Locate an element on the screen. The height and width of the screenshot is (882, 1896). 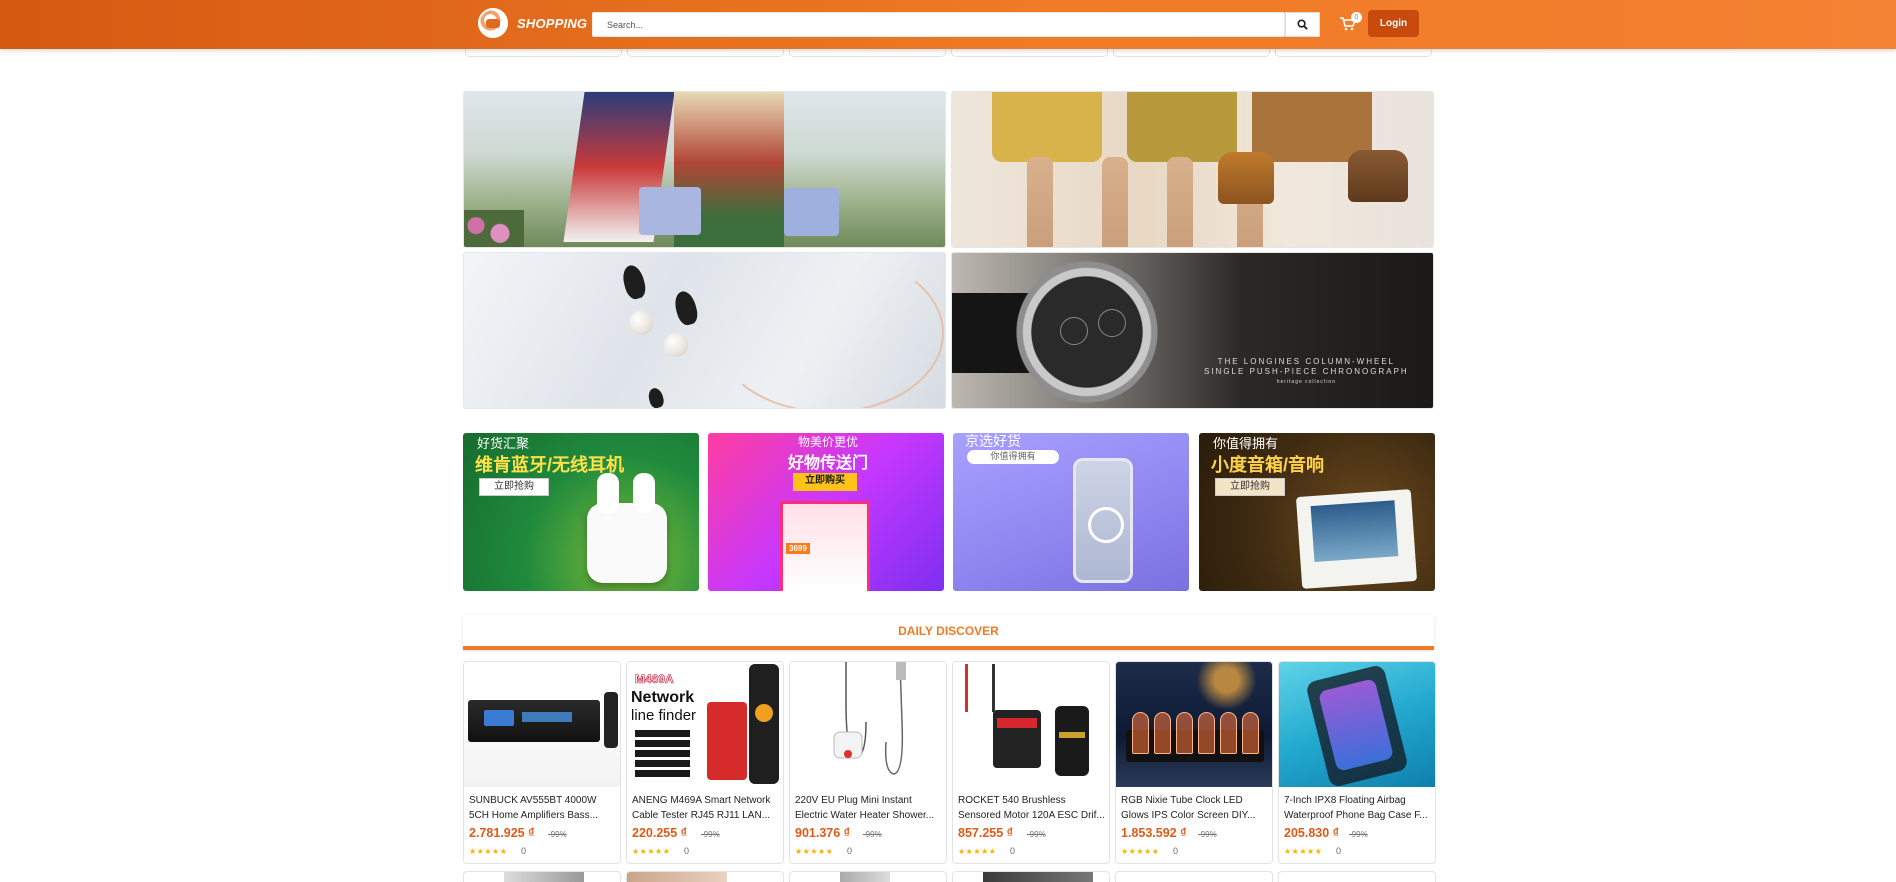
flowers-image is located at coordinates (494, 228).